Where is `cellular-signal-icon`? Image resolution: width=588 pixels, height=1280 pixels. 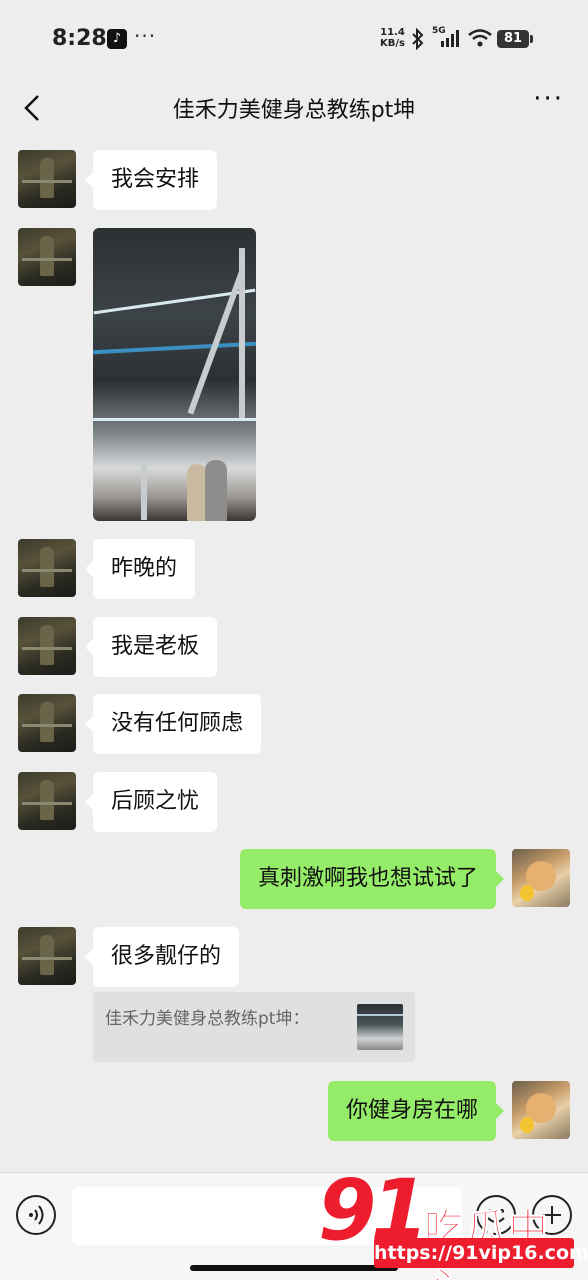 cellular-signal-icon is located at coordinates (450, 38).